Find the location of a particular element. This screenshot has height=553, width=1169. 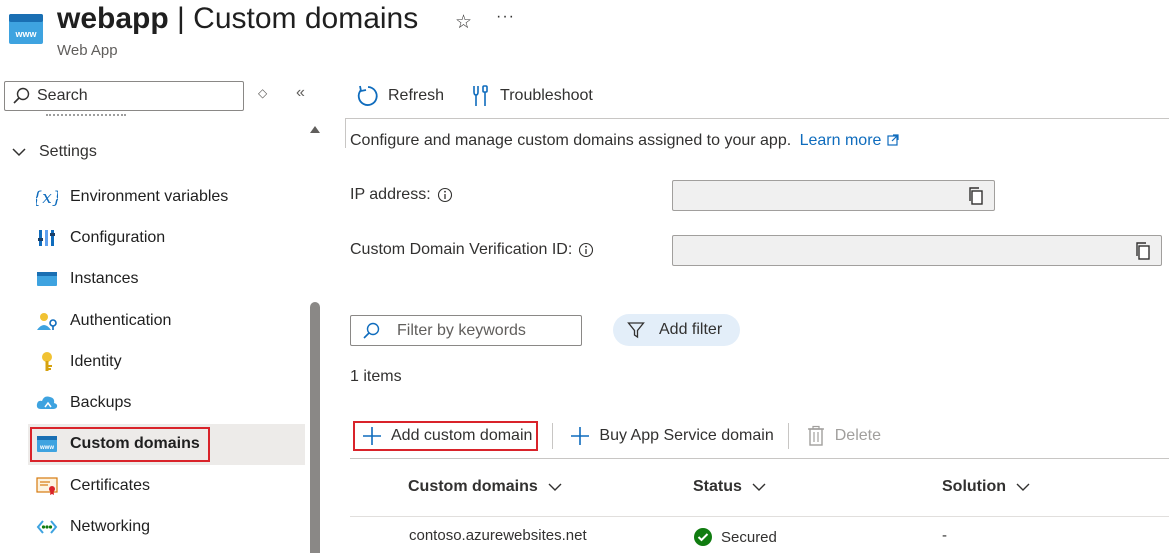

app-name: webapp is located at coordinates (113, 18).